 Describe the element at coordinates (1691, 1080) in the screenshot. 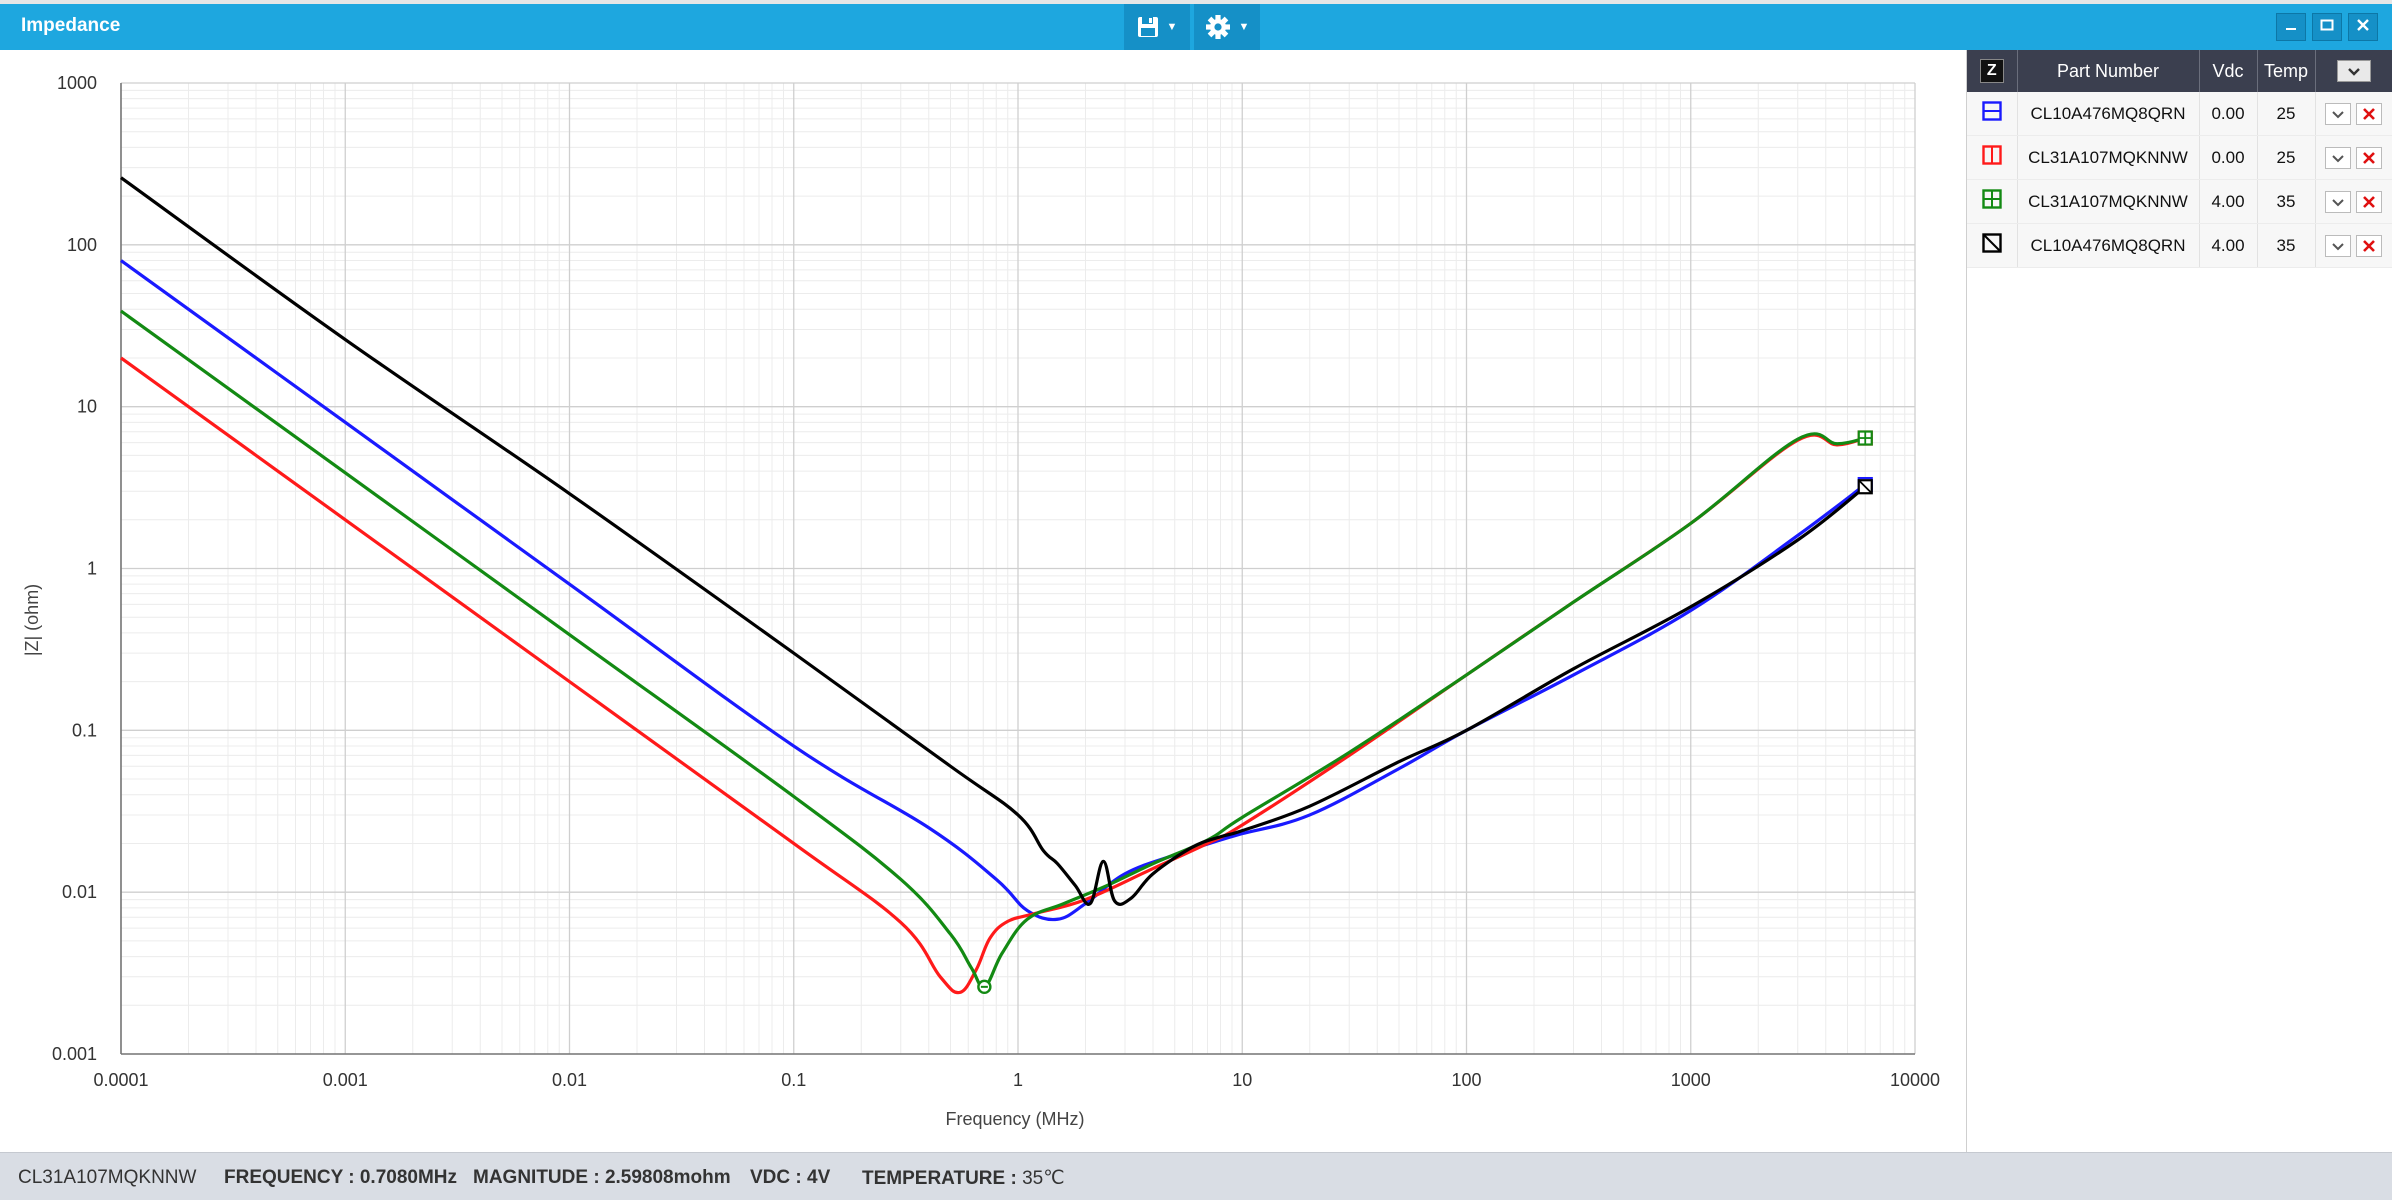

I see `x-tick-label: 1000` at that location.